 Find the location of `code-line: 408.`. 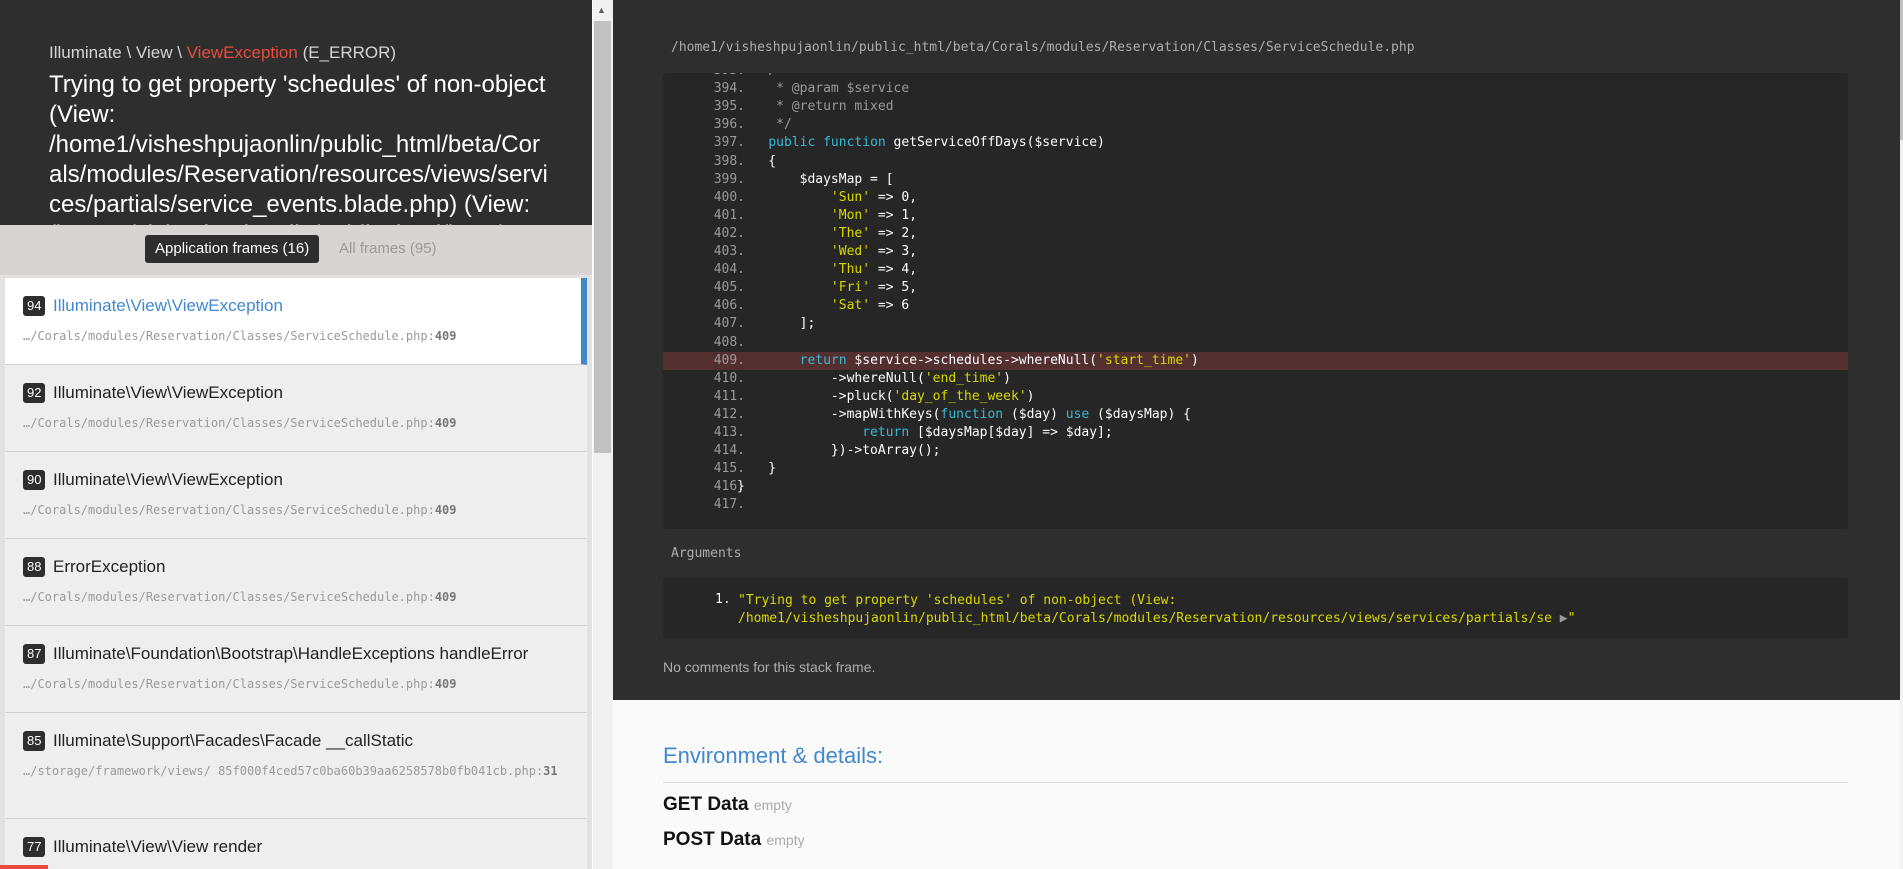

code-line: 408. is located at coordinates (1255, 343).